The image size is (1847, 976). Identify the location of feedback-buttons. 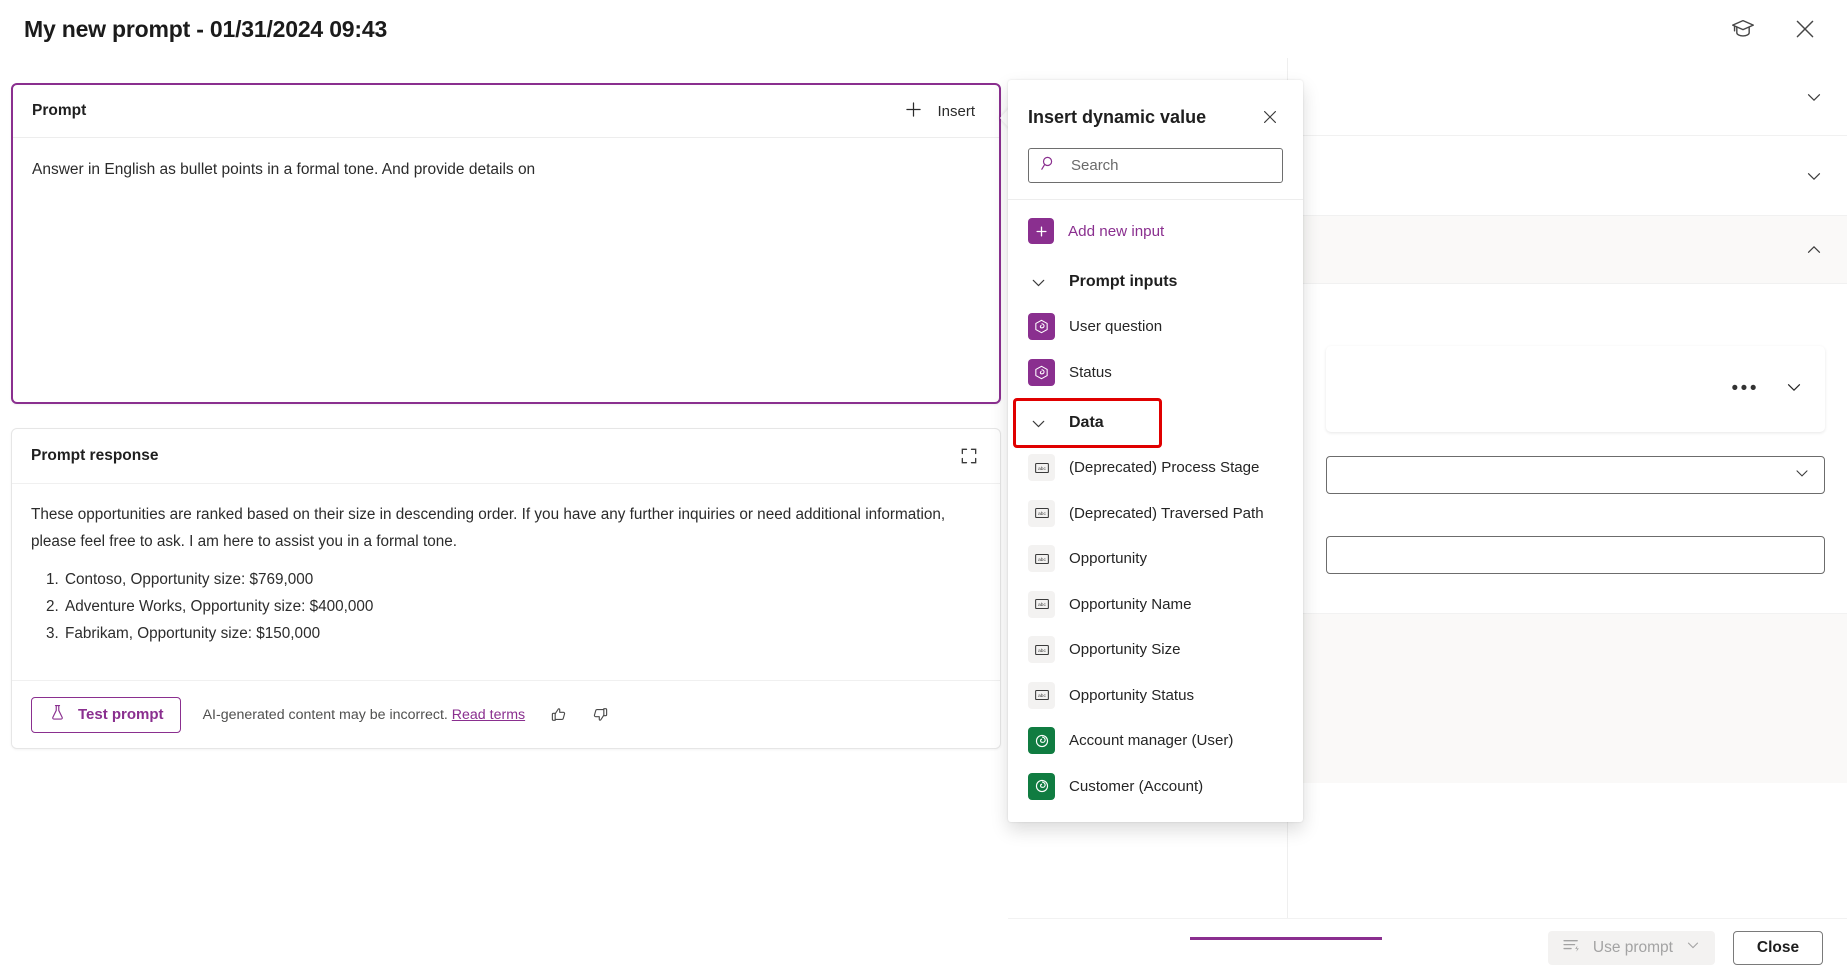
(579, 715).